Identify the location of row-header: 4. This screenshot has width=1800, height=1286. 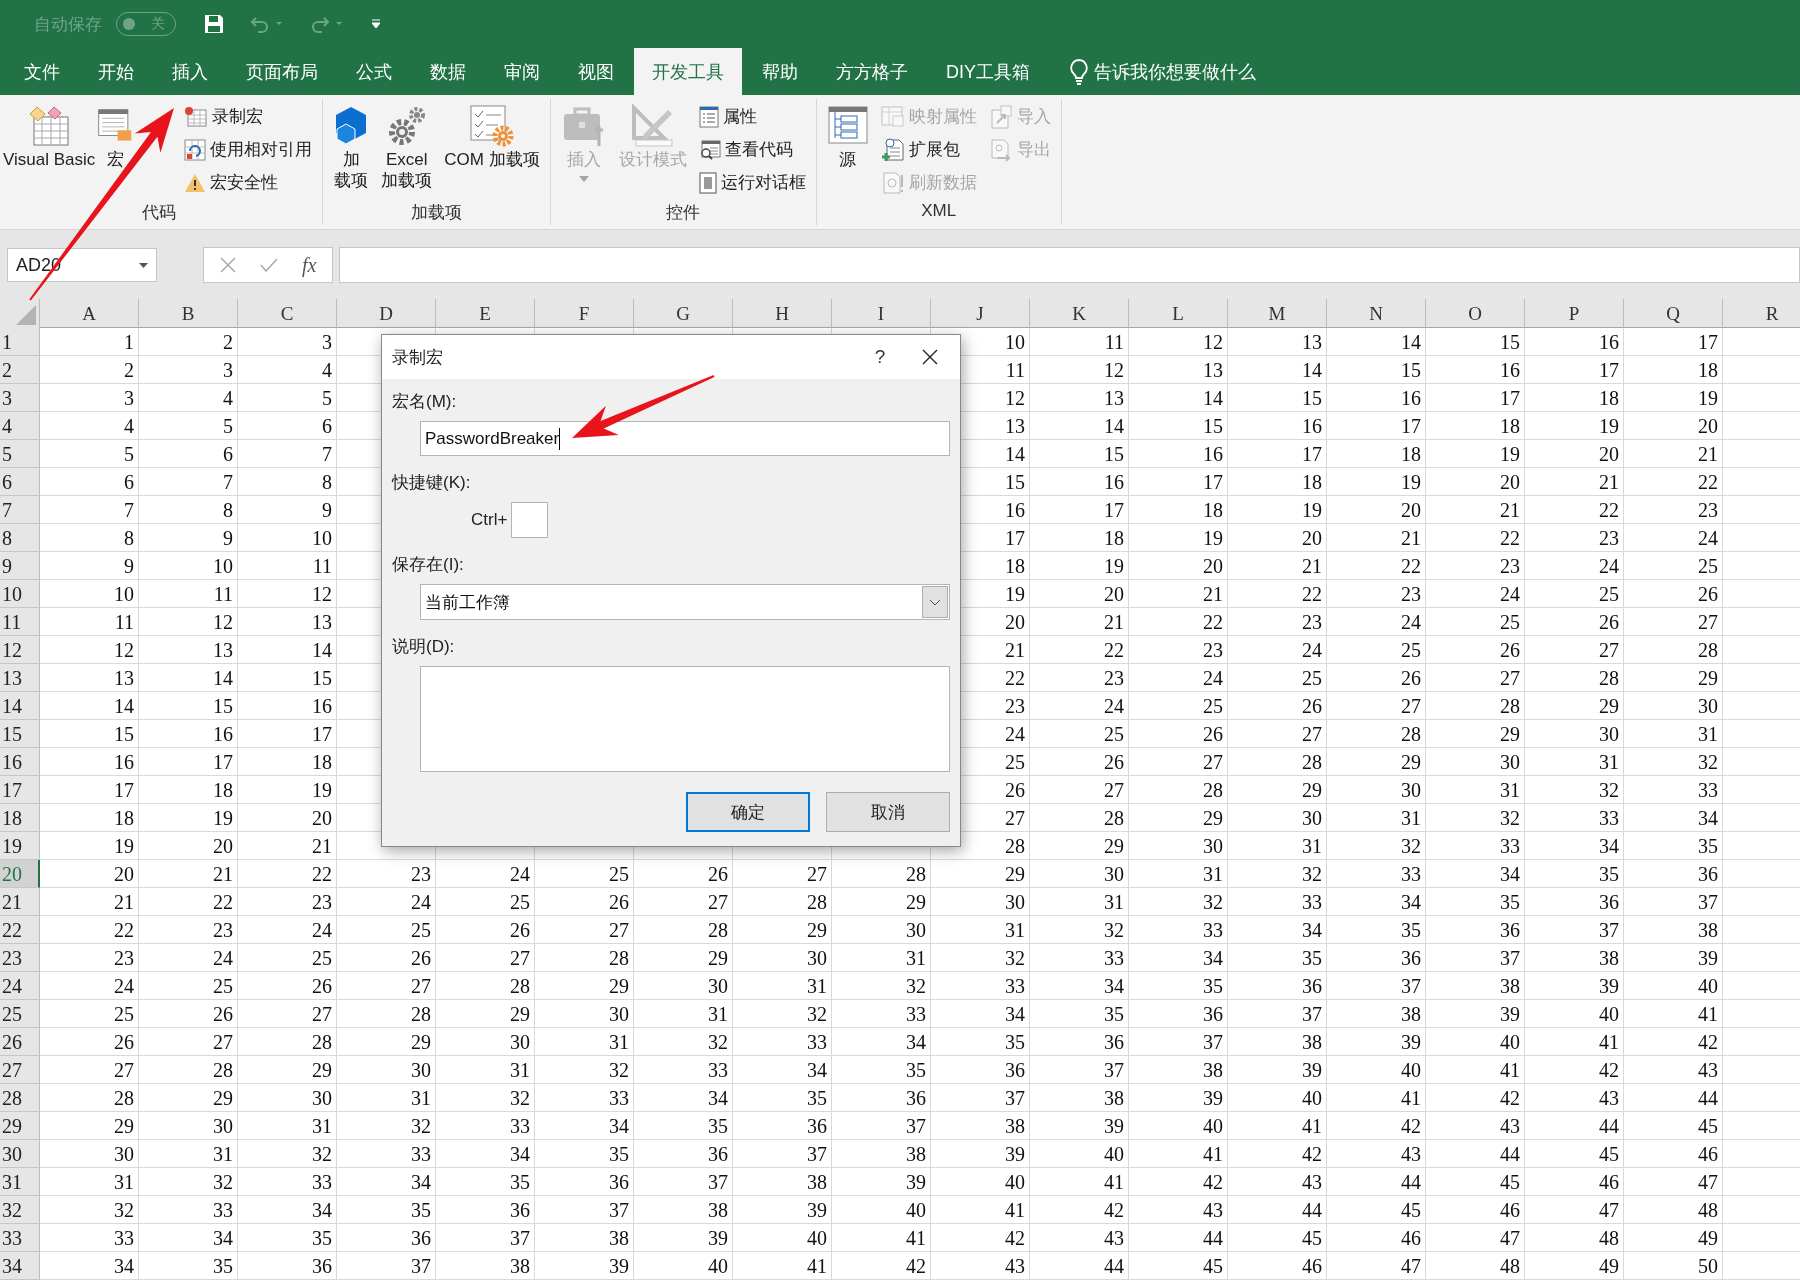
(20, 426).